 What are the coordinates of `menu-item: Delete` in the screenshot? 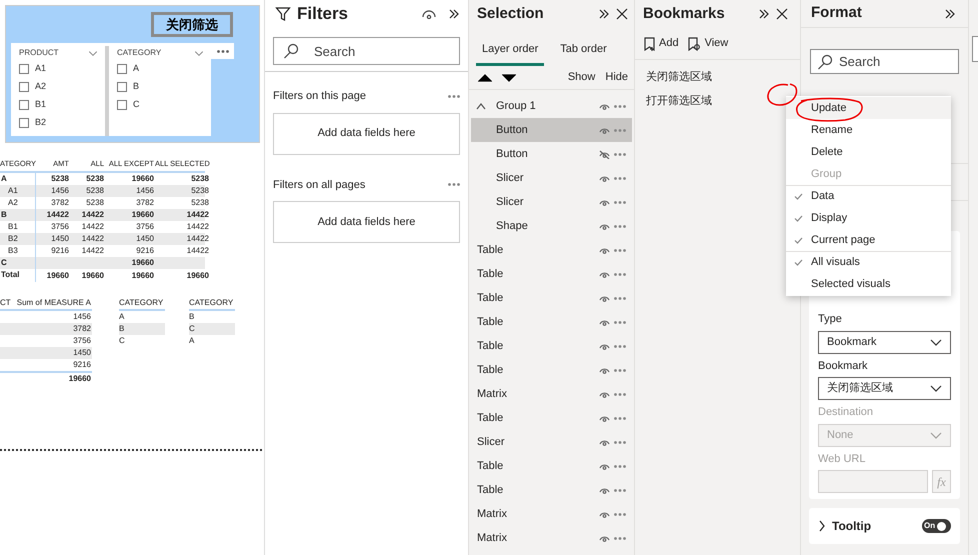 It's located at (868, 152).